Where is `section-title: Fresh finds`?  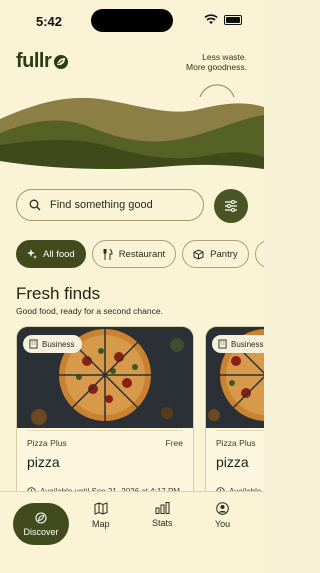 section-title: Fresh finds is located at coordinates (58, 293).